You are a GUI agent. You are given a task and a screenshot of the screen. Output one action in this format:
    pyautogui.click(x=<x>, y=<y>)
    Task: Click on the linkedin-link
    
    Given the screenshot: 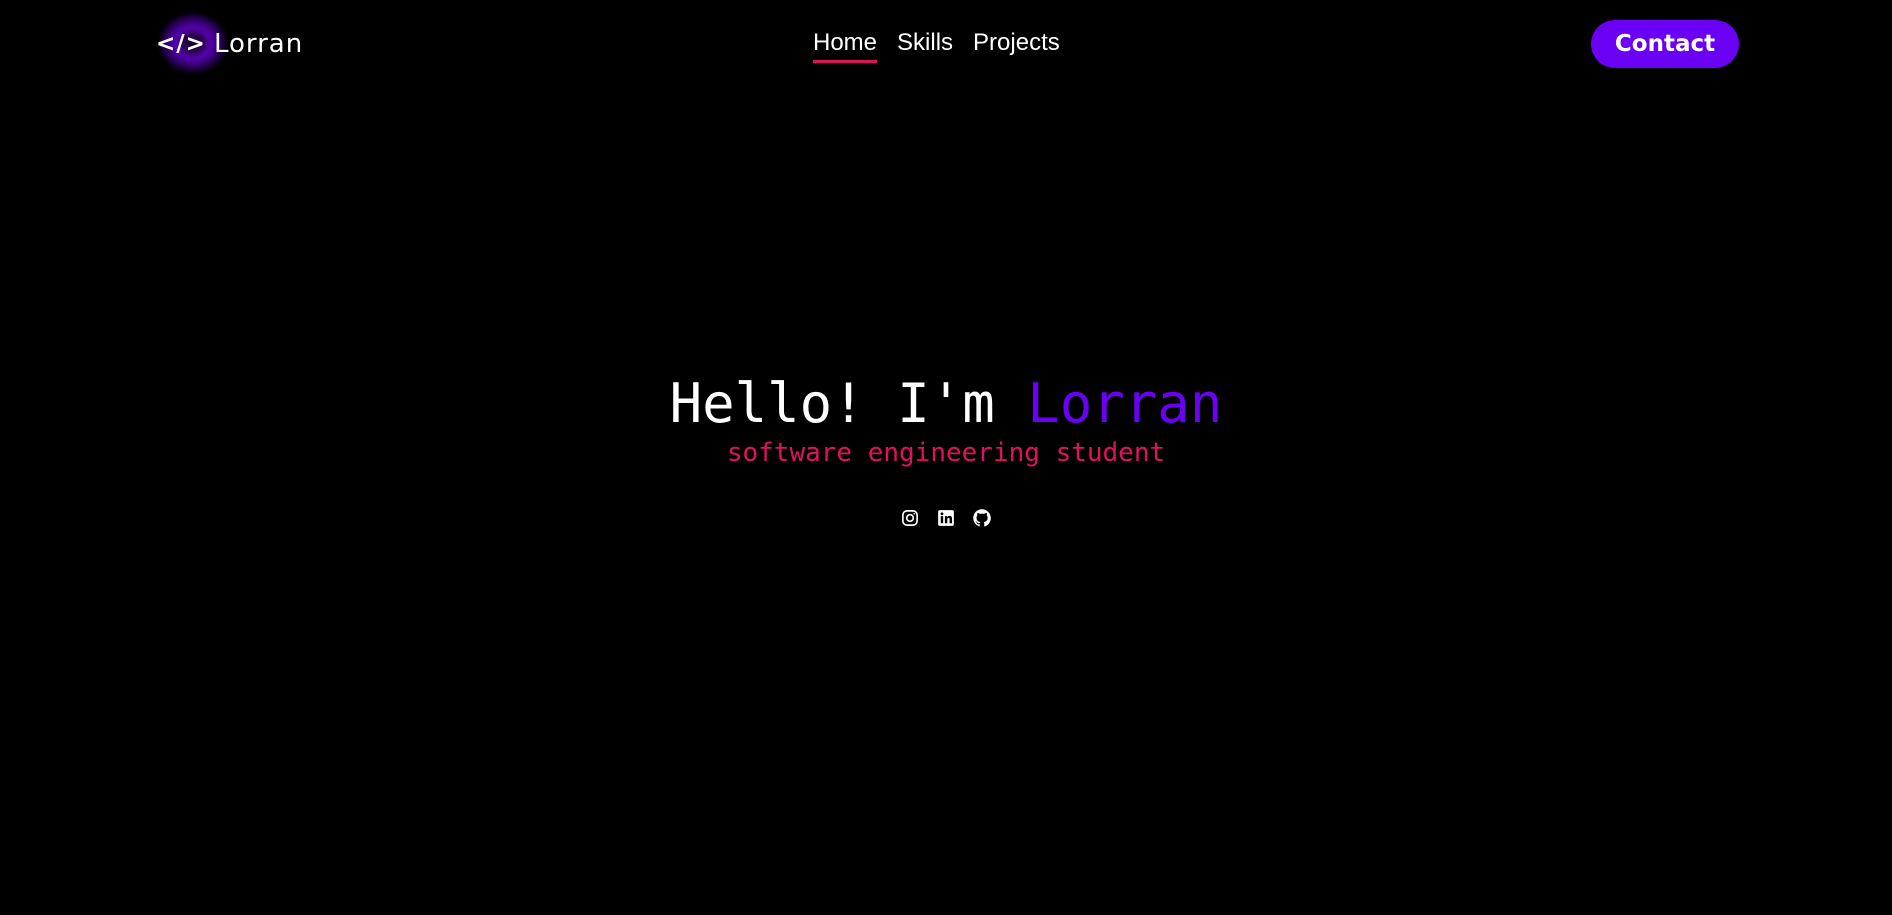 What is the action you would take?
    pyautogui.click(x=946, y=518)
    